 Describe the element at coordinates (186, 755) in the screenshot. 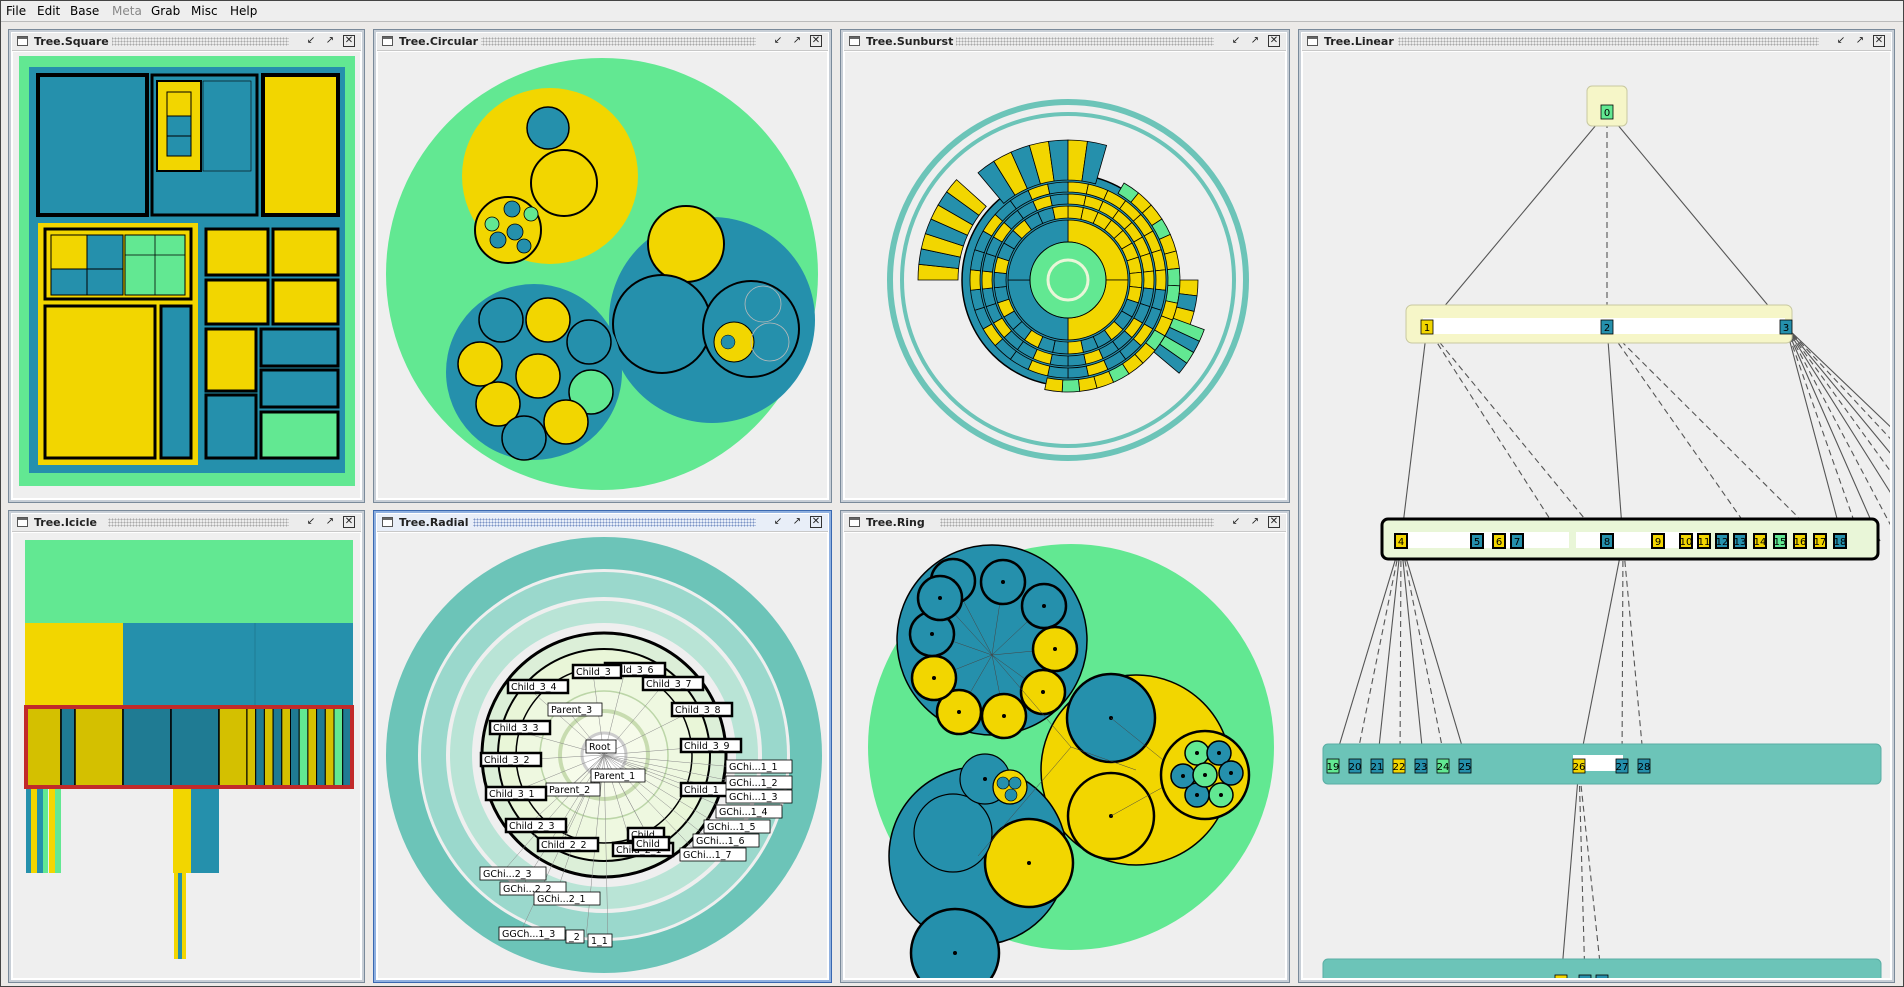

I see `tree-icicle-canvas` at that location.